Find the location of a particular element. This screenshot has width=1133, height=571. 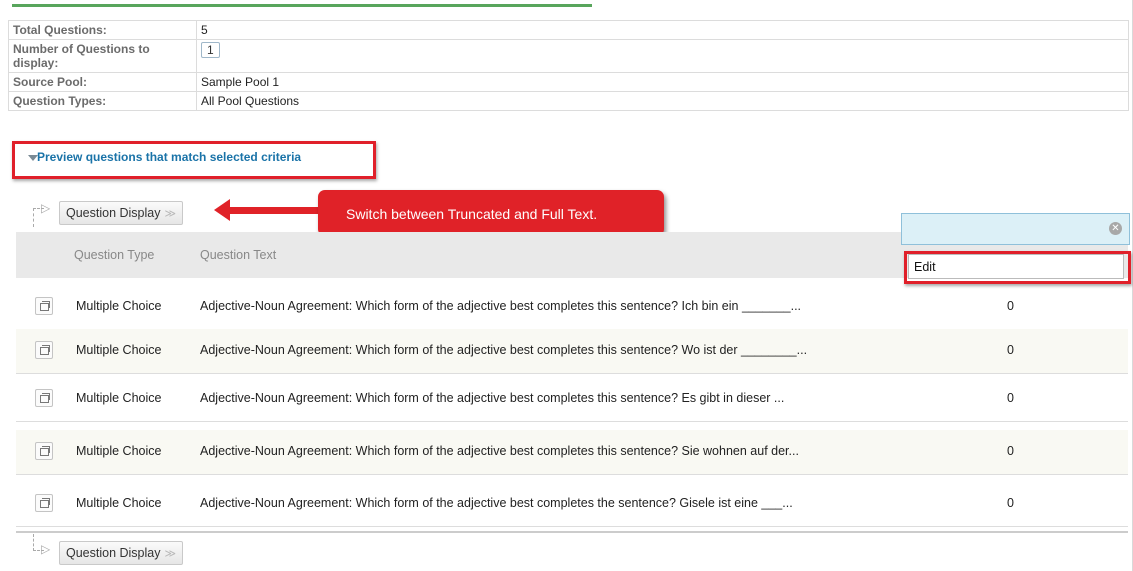

criteria-label: Number of Questions to display: is located at coordinates (102, 56).